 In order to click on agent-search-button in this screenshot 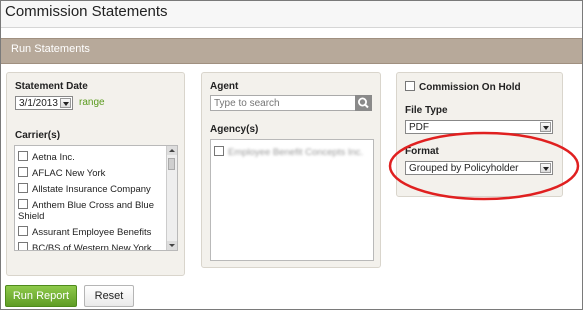, I will do `click(363, 103)`.